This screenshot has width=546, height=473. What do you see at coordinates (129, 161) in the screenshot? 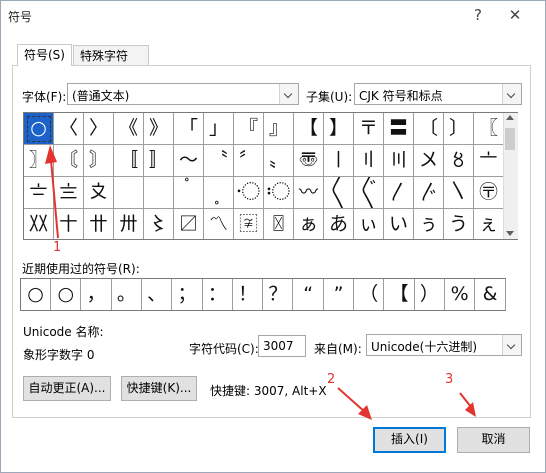
I see `symbol-cell: 〚` at bounding box center [129, 161].